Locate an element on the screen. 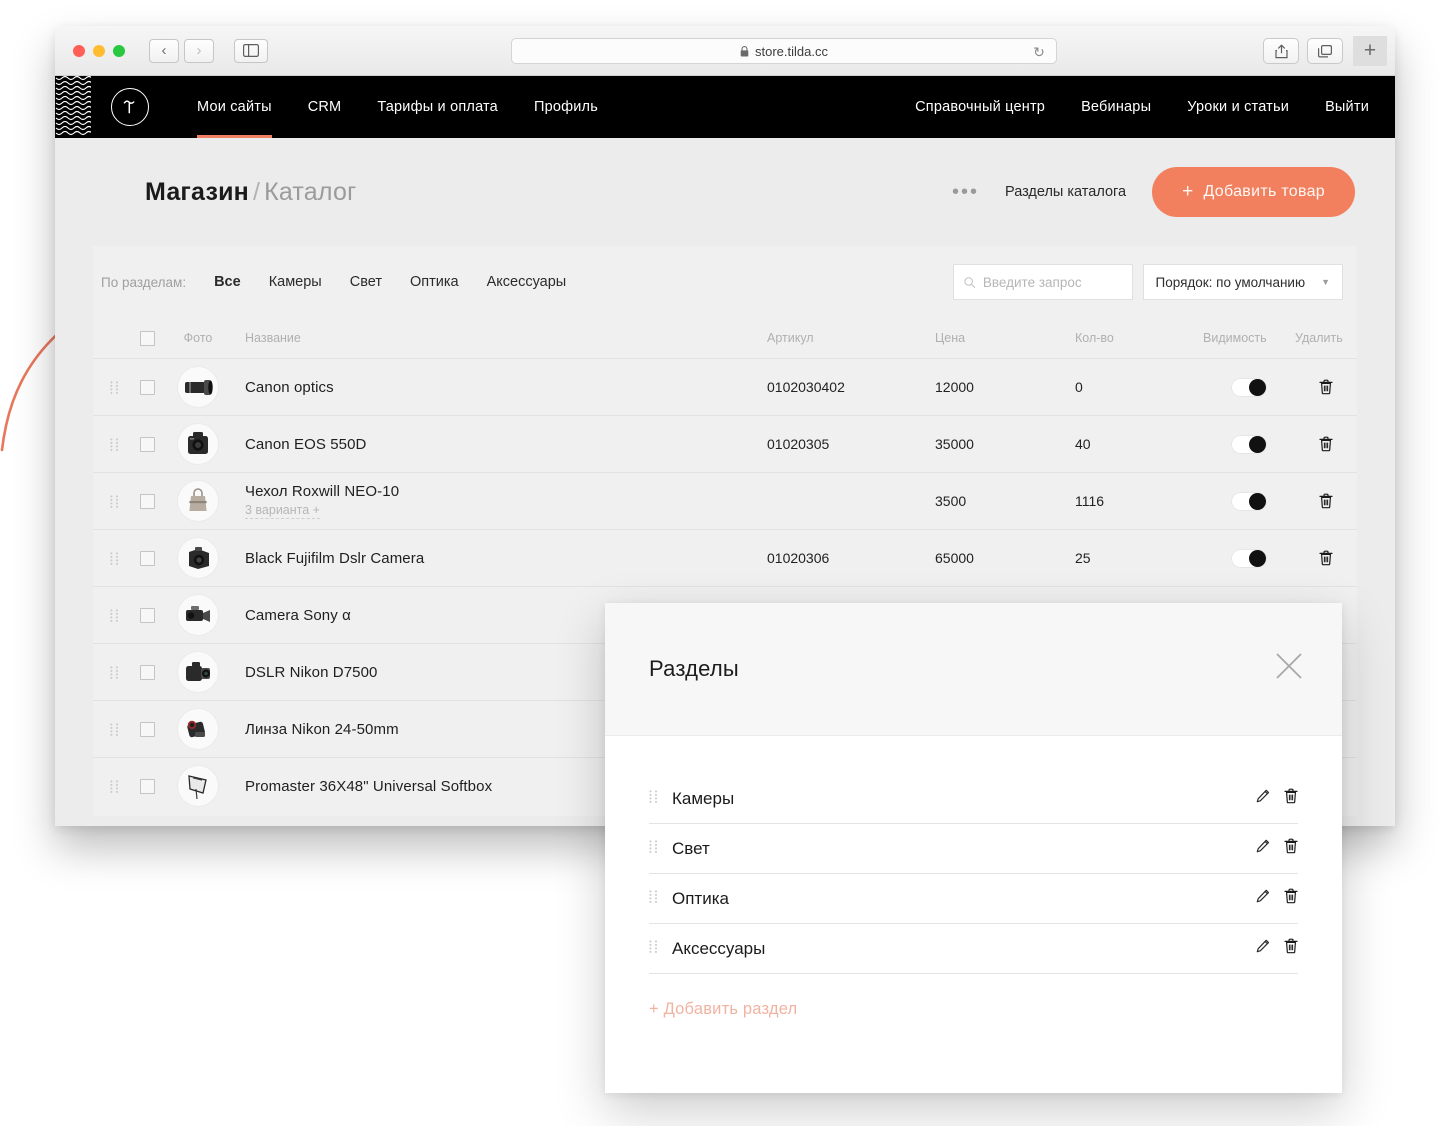  nav-link-tariffs: Тарифы и оплата is located at coordinates (437, 107).